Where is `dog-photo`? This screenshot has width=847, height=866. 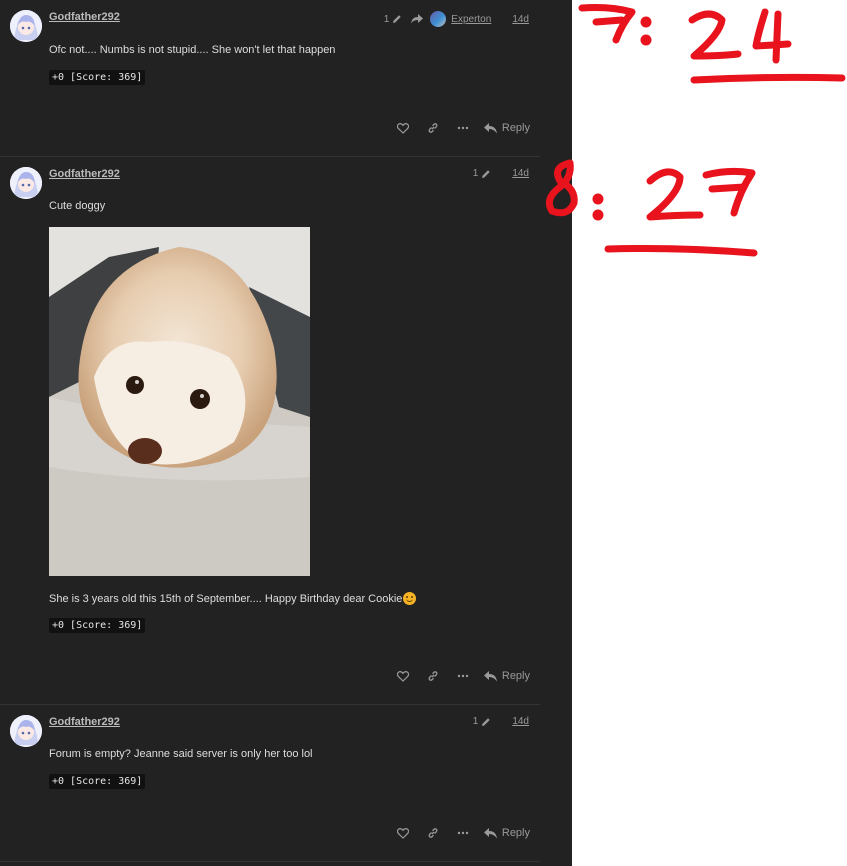
dog-photo is located at coordinates (179, 401).